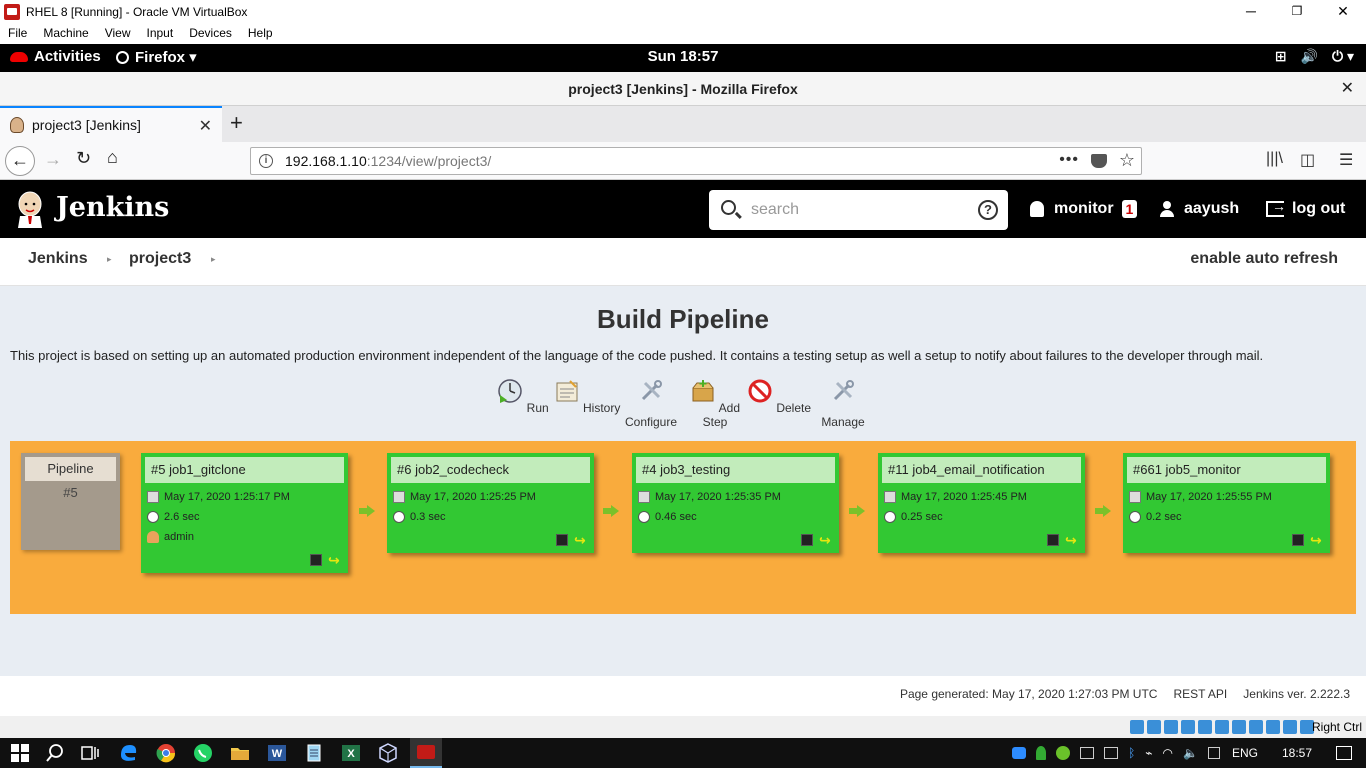 This screenshot has width=1366, height=768. Describe the element at coordinates (65, 34) in the screenshot. I see `menu-machine: Machine` at that location.